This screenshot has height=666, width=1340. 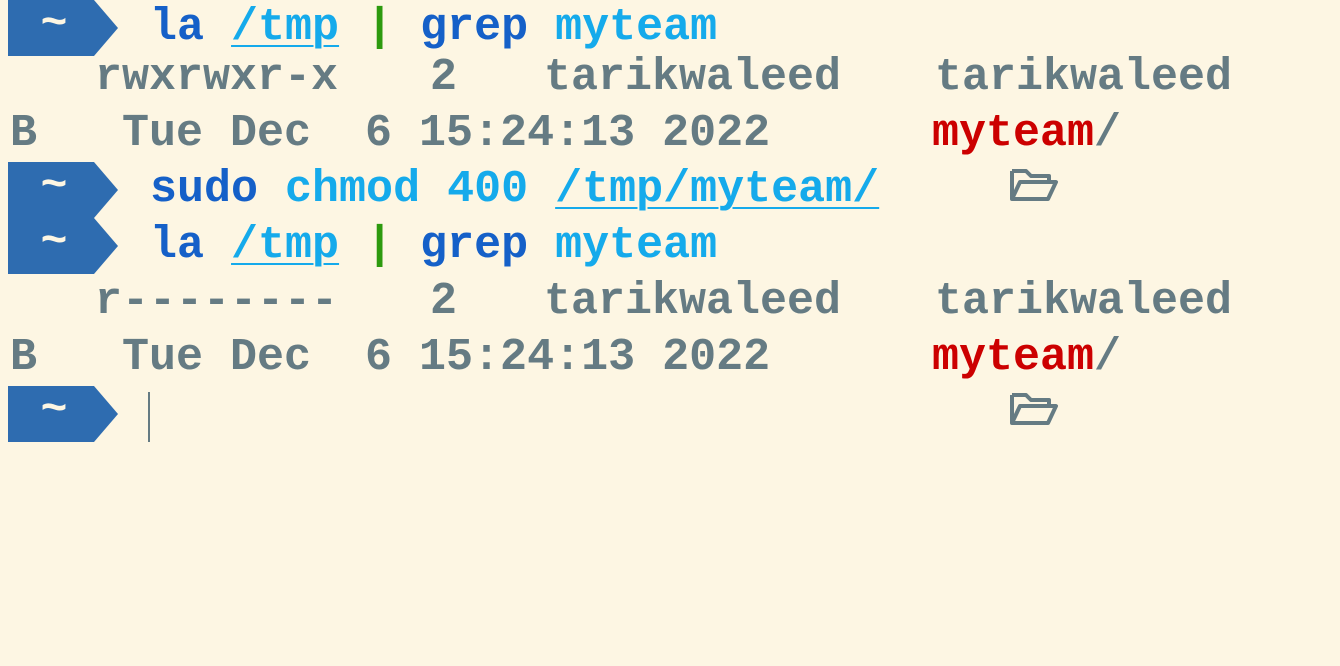 I want to click on text-cursor, so click(x=149, y=417).